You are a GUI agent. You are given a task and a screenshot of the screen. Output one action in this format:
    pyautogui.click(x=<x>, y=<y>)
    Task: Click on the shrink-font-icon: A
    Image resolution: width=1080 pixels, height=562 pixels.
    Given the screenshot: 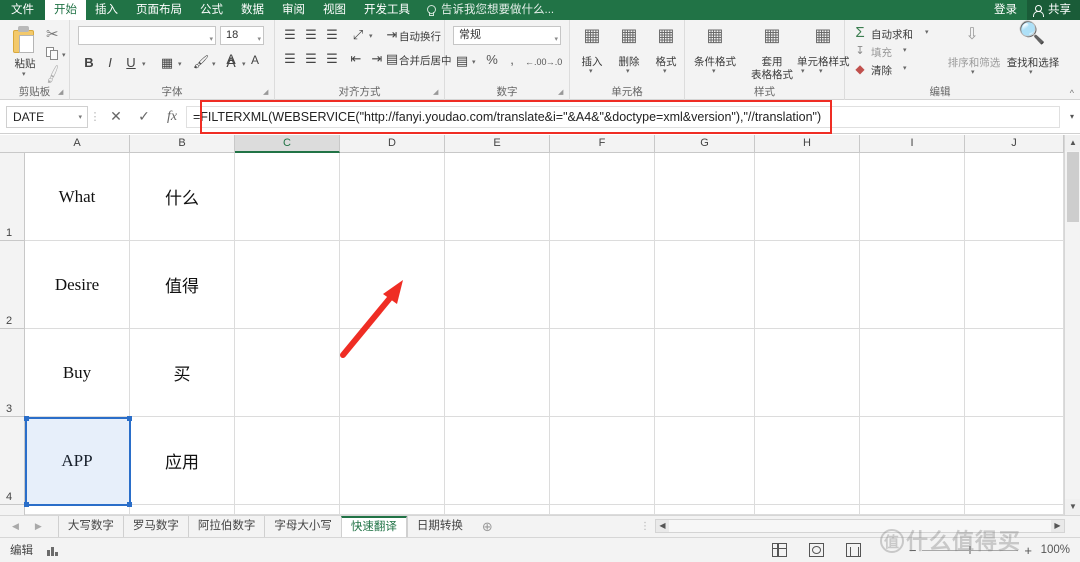 What is the action you would take?
    pyautogui.click(x=255, y=60)
    